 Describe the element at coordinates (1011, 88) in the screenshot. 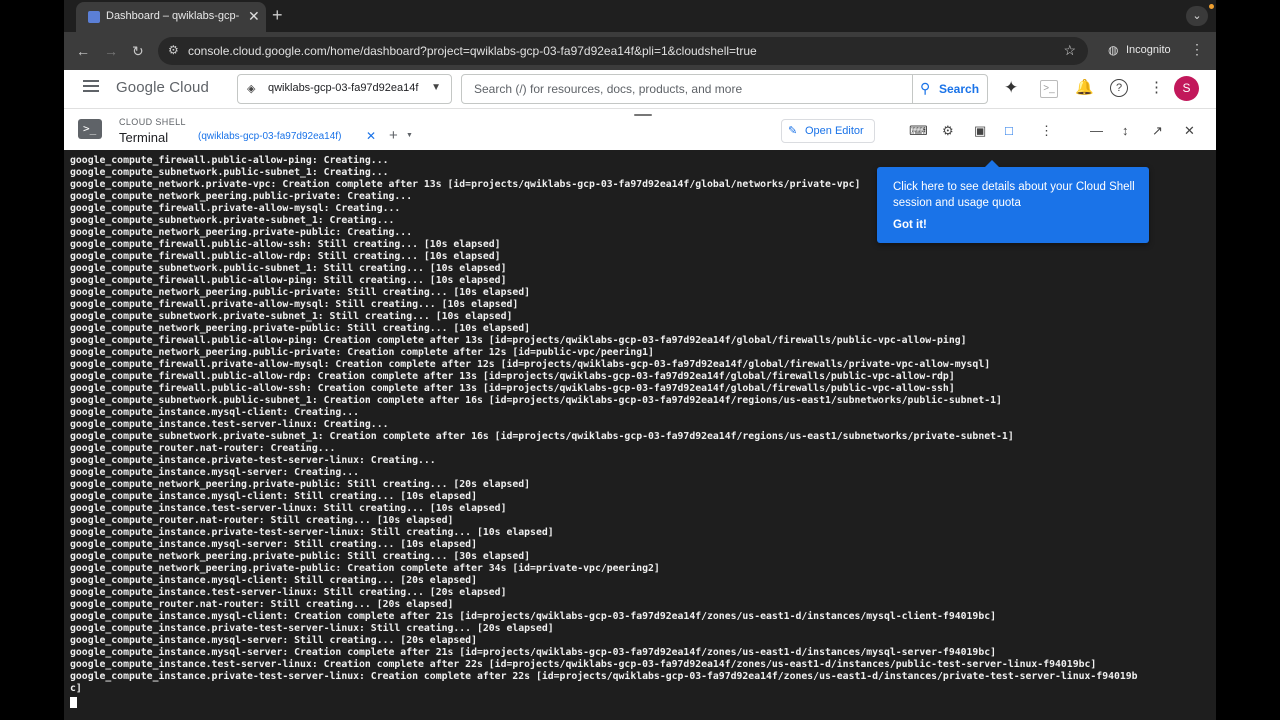

I see `gemini-sparkle-icon: ✦` at that location.